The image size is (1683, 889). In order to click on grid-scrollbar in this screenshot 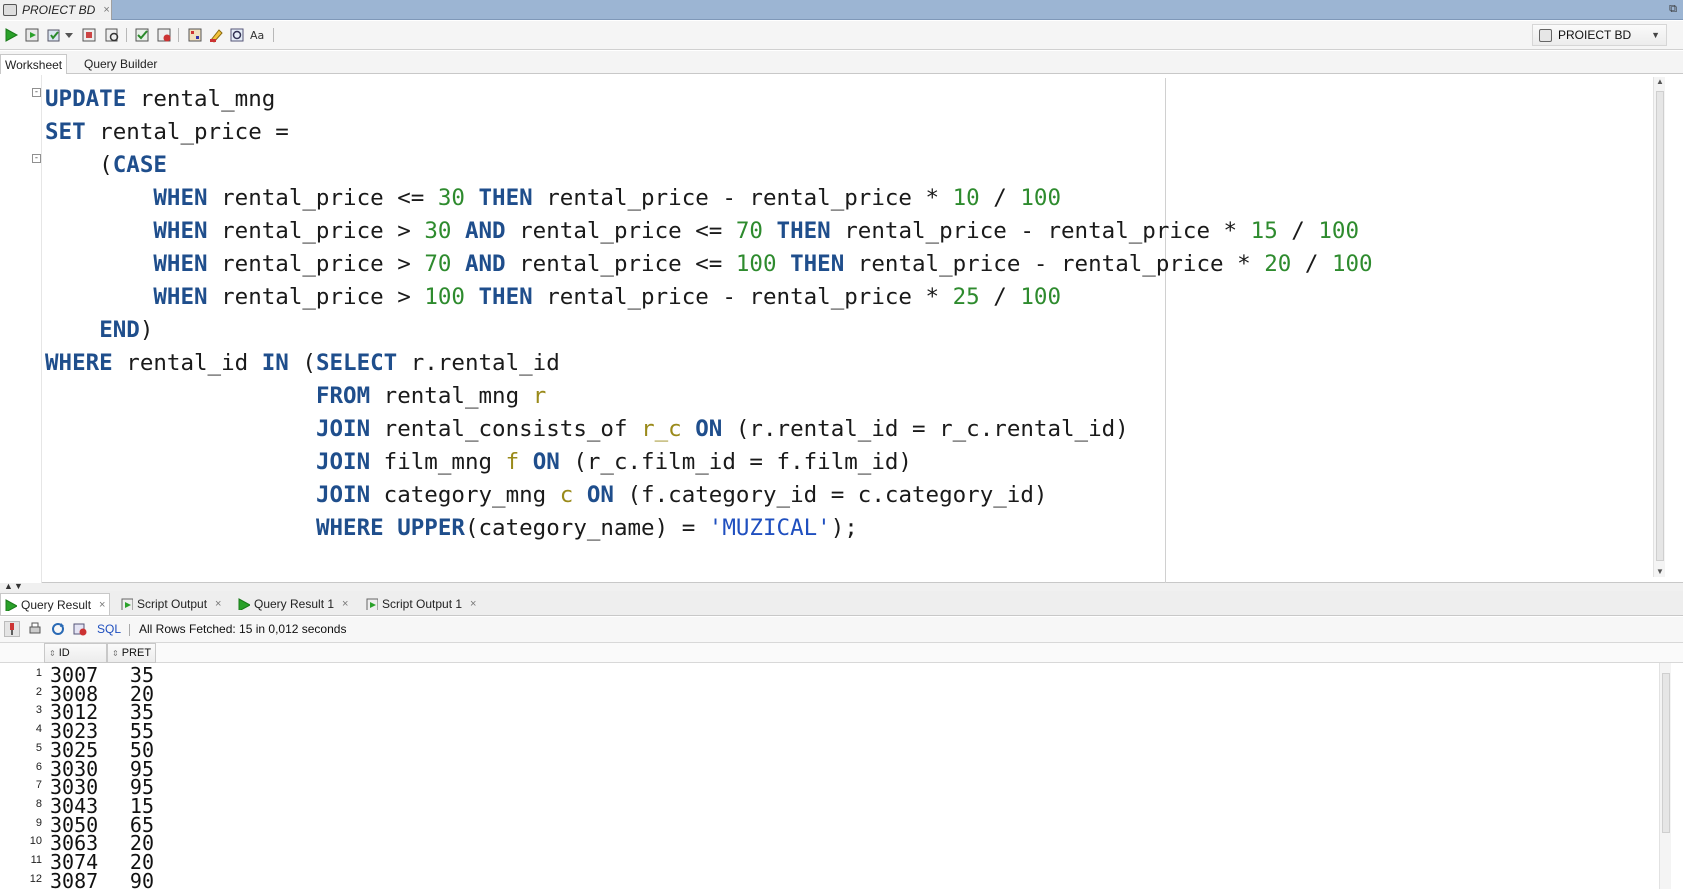, I will do `click(1665, 776)`.